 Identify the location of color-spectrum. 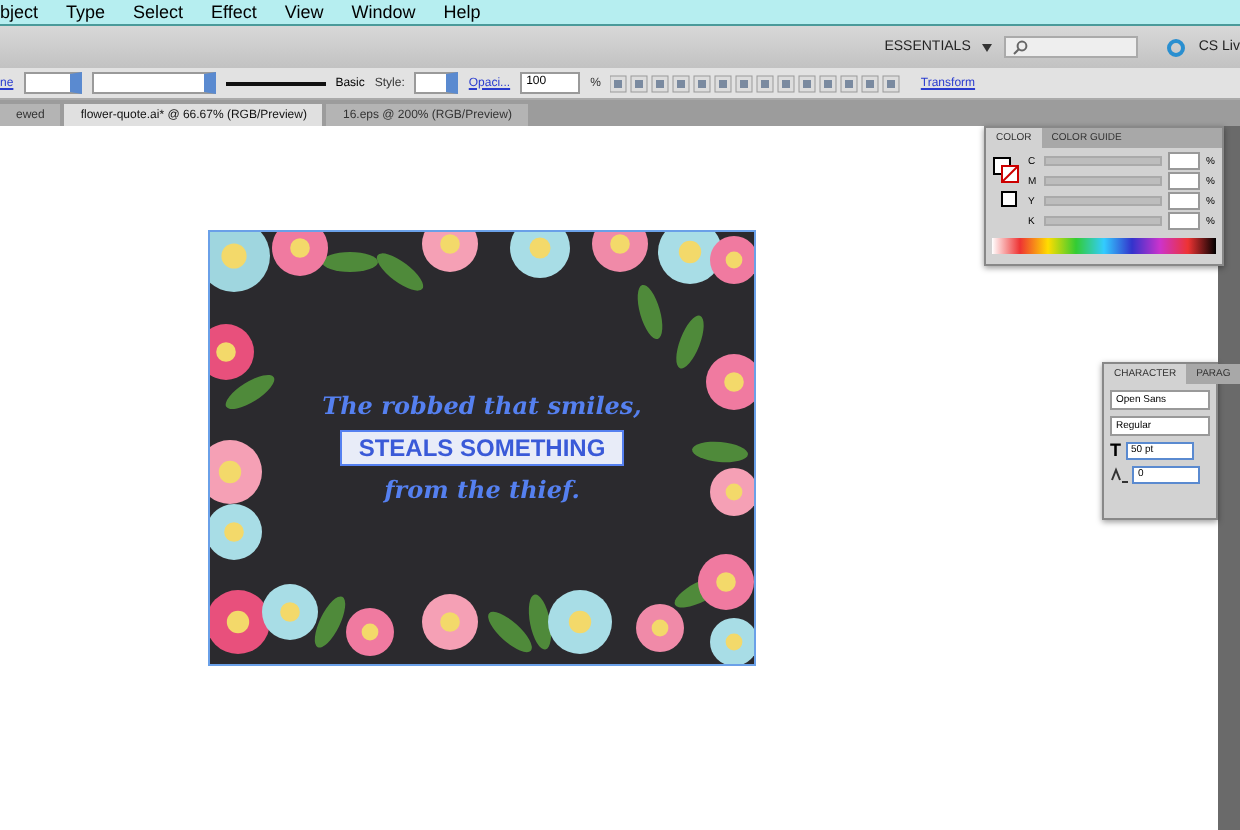
(1104, 246).